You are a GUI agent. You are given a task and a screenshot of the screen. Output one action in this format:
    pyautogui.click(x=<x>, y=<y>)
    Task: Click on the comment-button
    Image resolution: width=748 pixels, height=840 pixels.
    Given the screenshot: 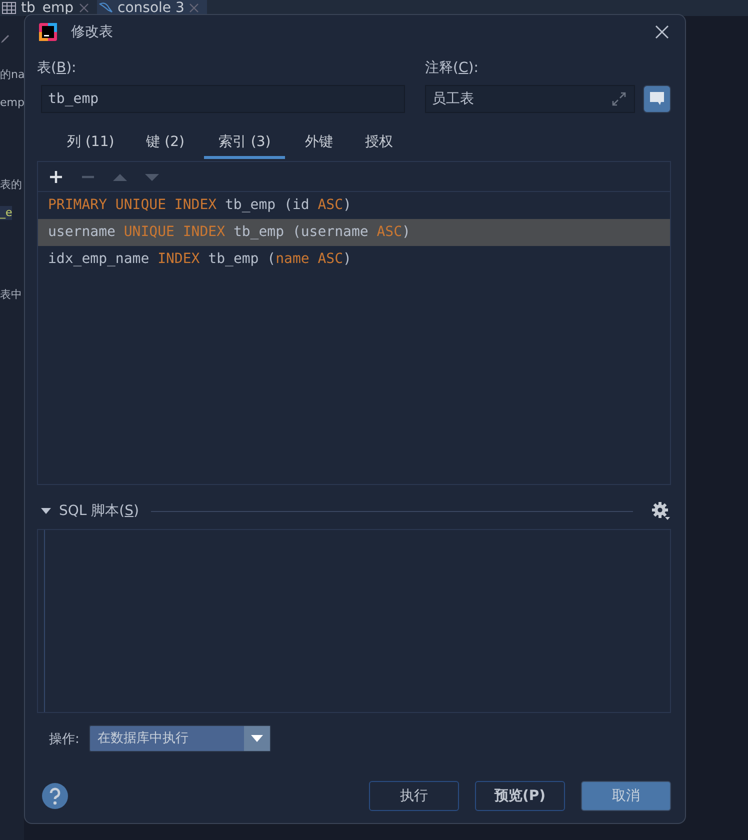 What is the action you would take?
    pyautogui.click(x=657, y=99)
    